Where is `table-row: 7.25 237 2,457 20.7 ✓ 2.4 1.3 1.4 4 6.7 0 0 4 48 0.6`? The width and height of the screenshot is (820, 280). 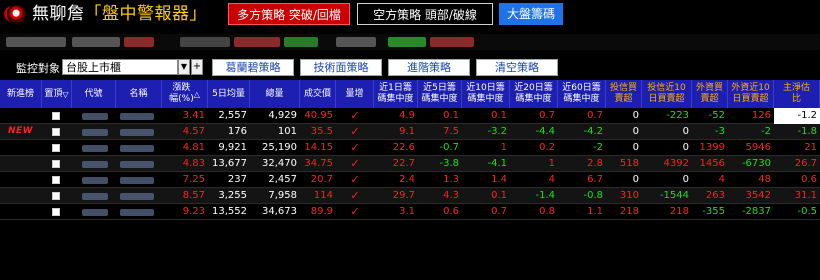 table-row: 7.25 237 2,457 20.7 ✓ 2.4 1.3 1.4 4 6.7 0 0 4 48 0.6 is located at coordinates (410, 180).